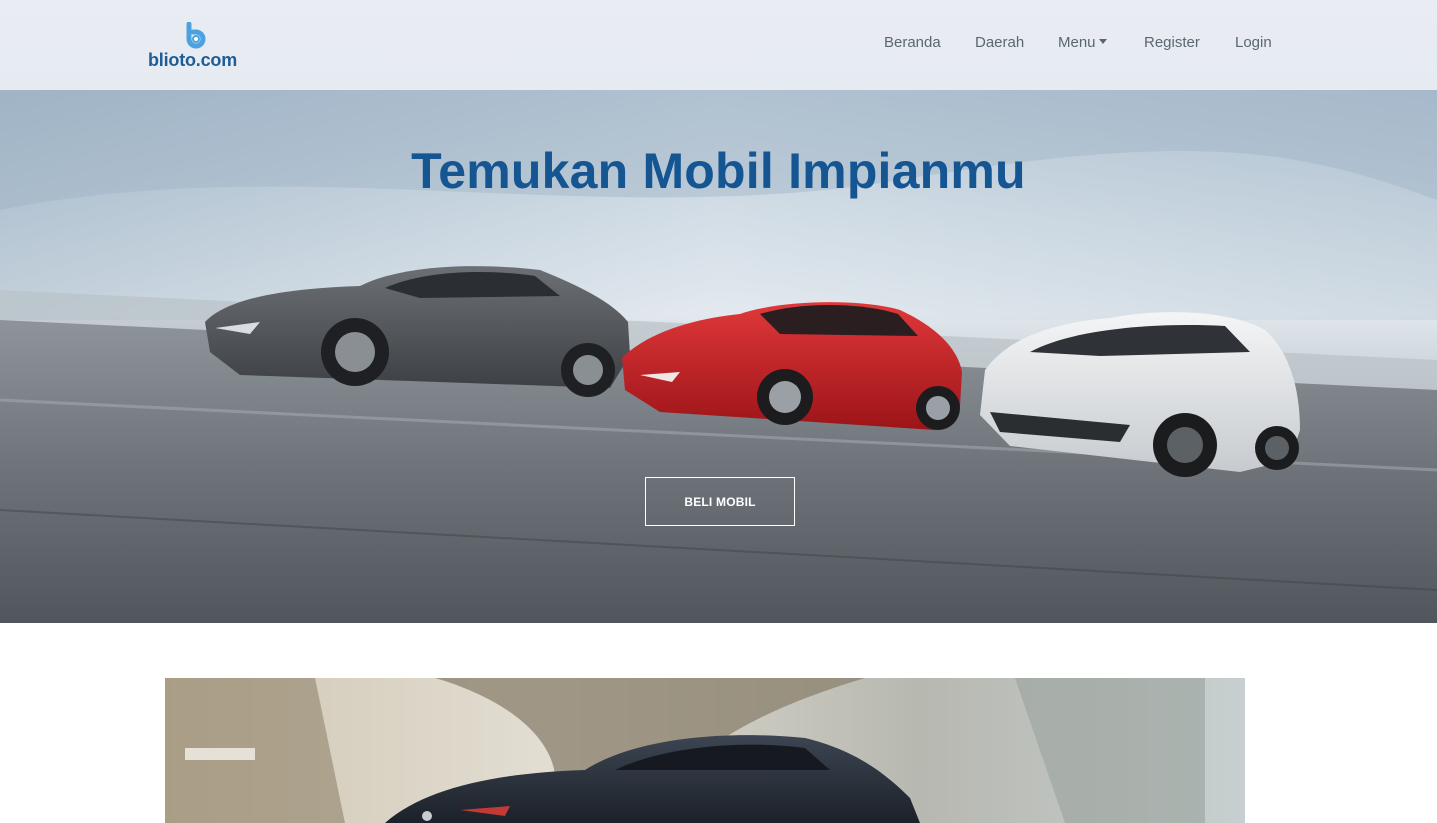 Image resolution: width=1437 pixels, height=823 pixels. I want to click on brand-logo: blioto.com, so click(196, 47).